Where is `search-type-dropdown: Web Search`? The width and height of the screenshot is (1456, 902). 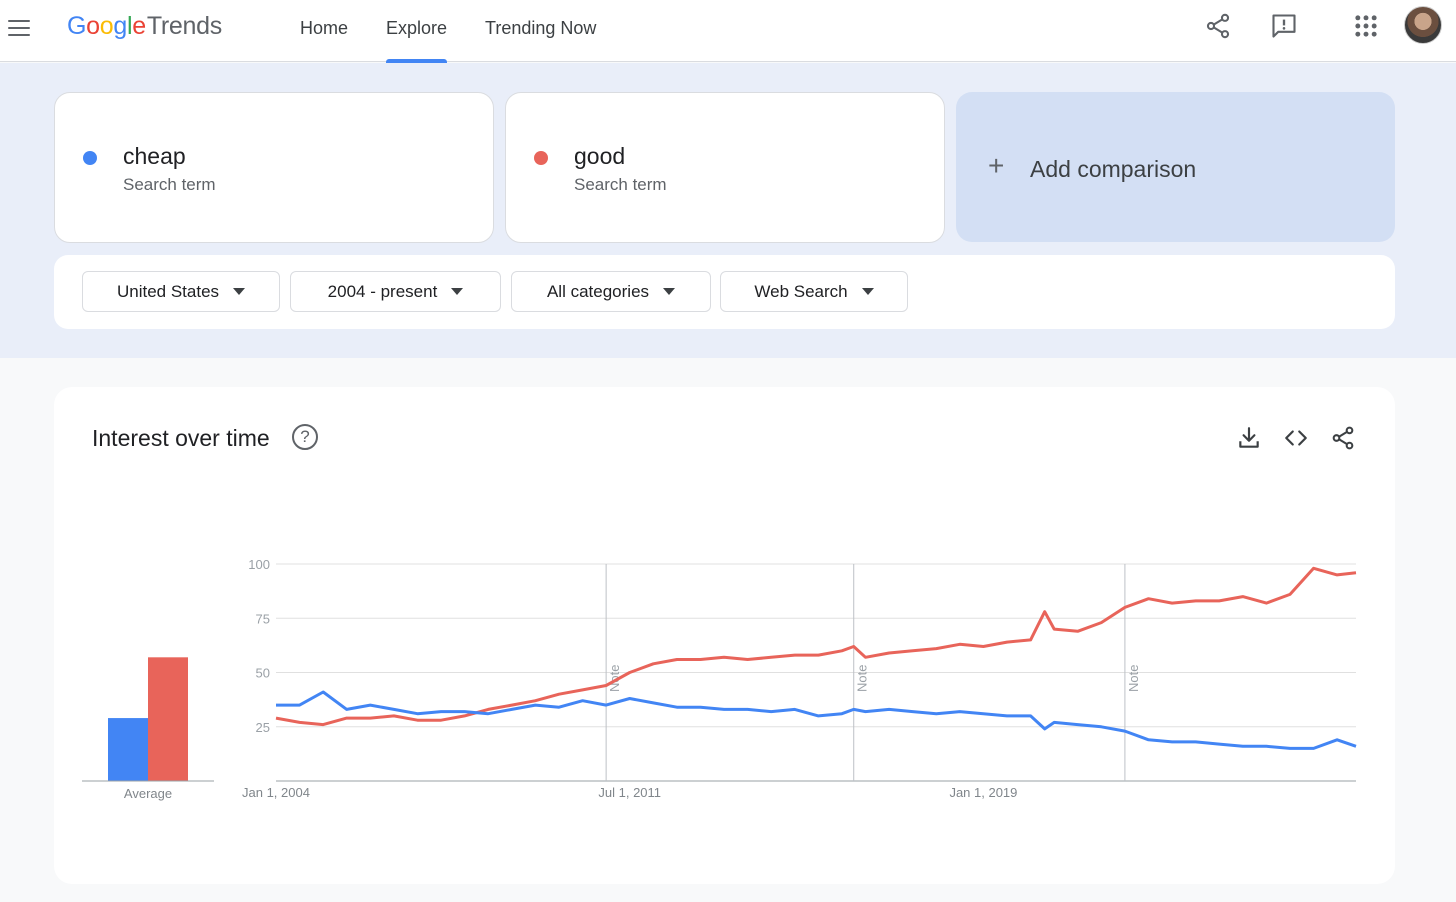
search-type-dropdown: Web Search is located at coordinates (814, 291).